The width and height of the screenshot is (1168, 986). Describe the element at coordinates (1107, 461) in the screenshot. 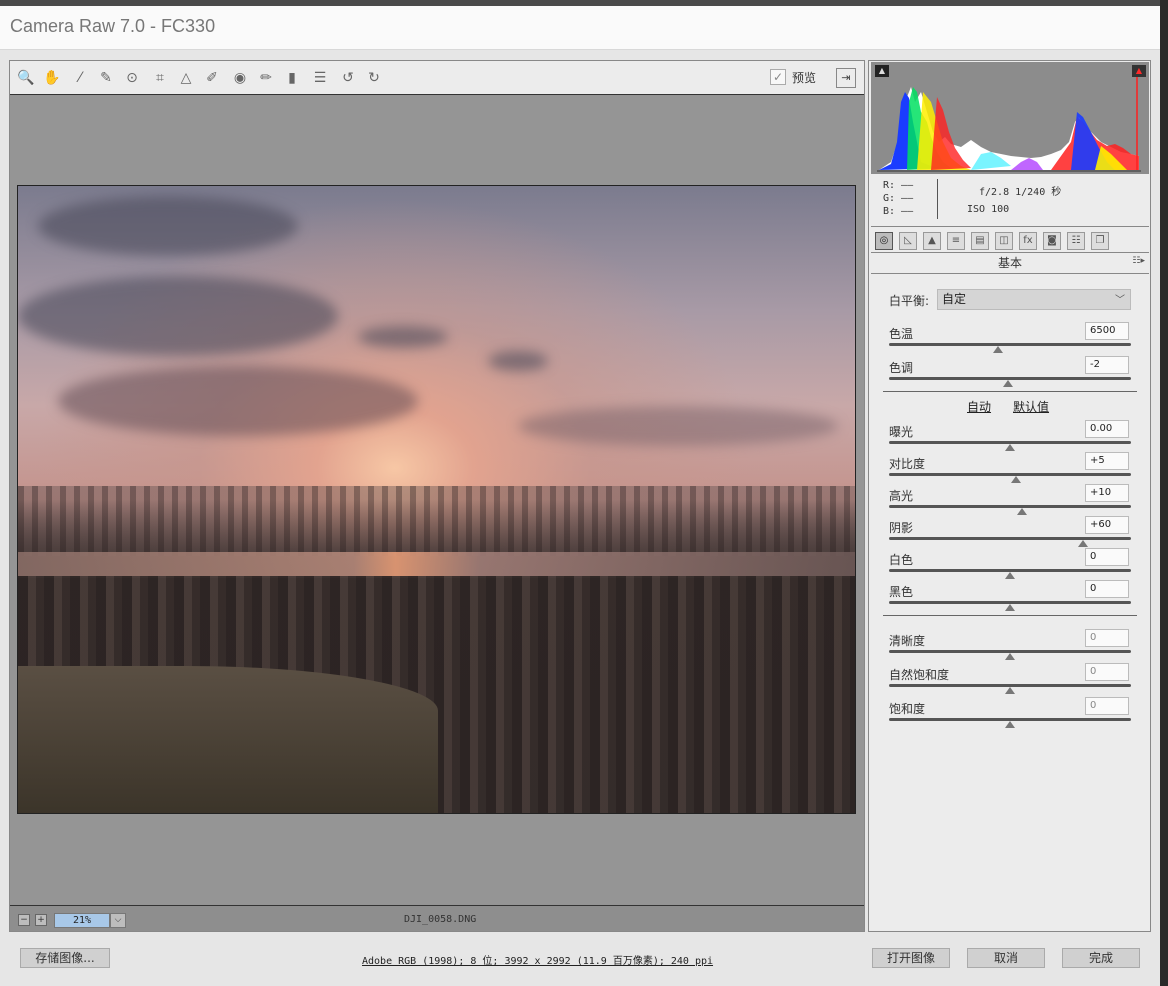

I see `slider-value-input: +5` at that location.